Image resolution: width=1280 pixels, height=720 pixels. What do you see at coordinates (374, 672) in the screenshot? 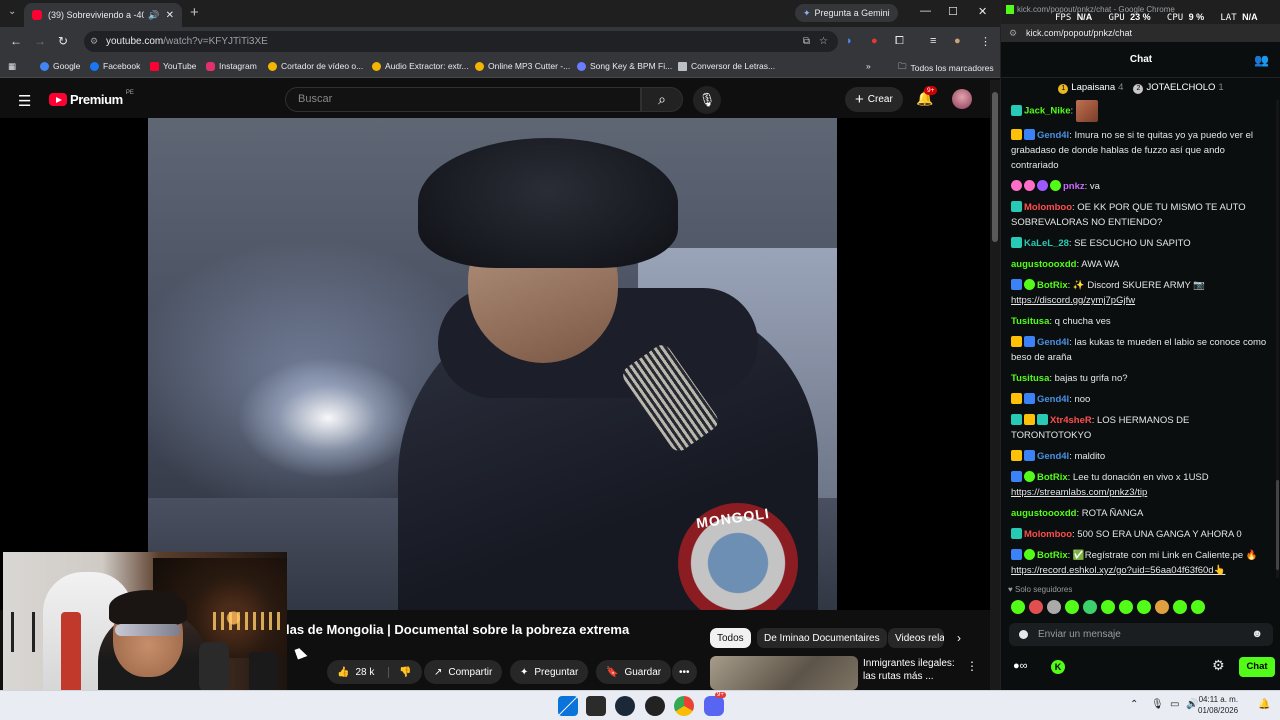
I see `like-button: 👍 28 k 👎` at bounding box center [374, 672].